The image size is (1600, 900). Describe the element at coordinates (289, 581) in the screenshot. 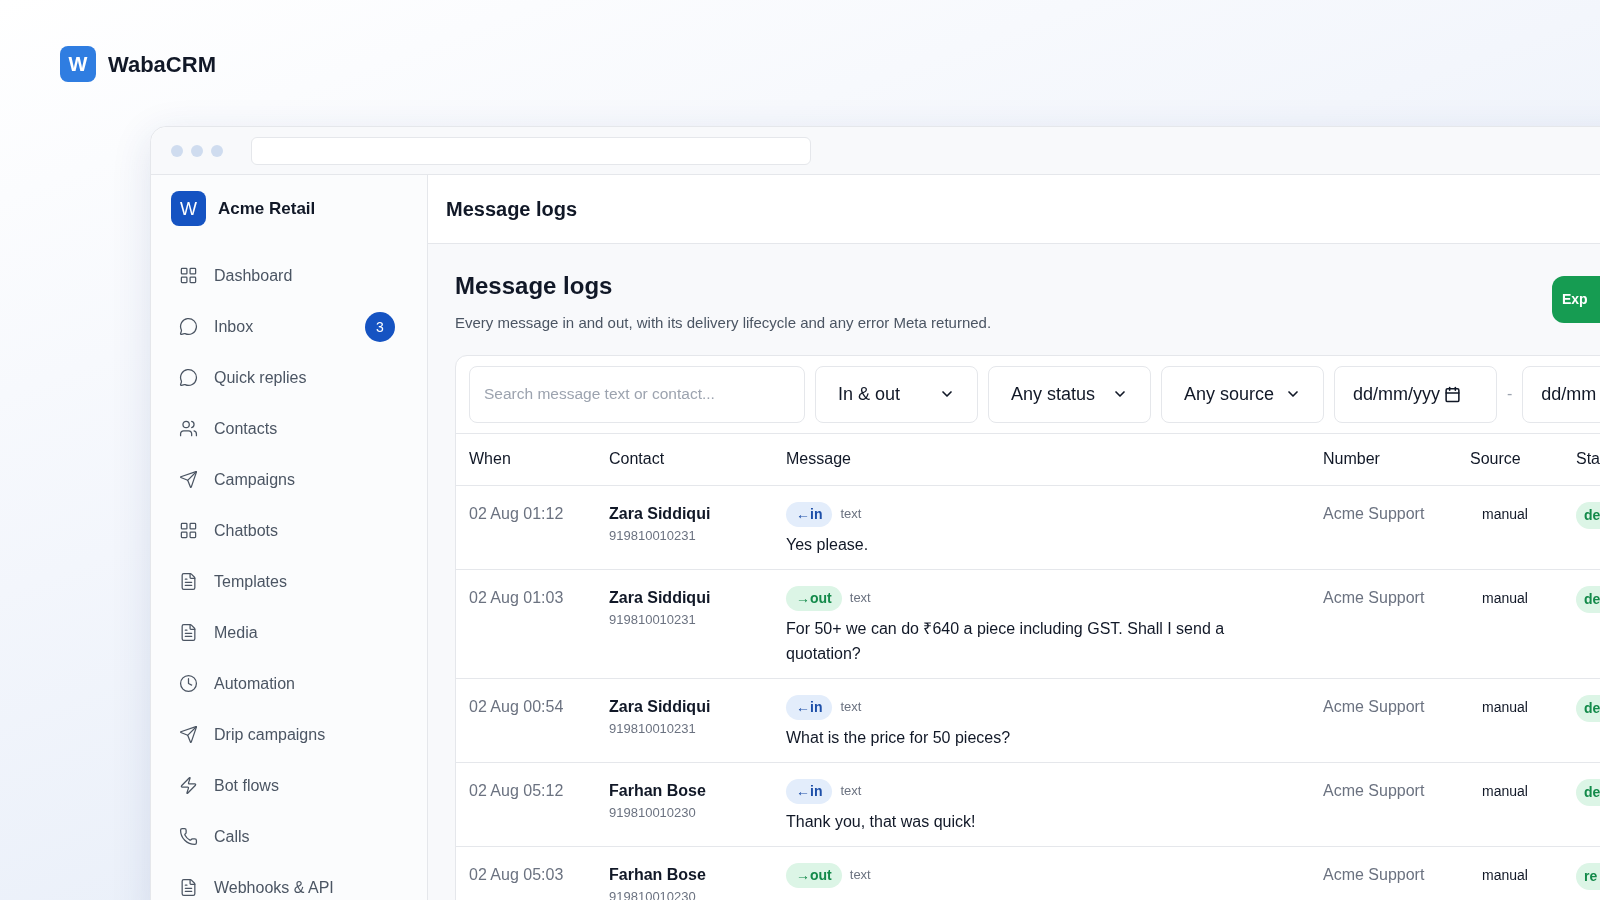

I see `nav-item: Templates` at that location.